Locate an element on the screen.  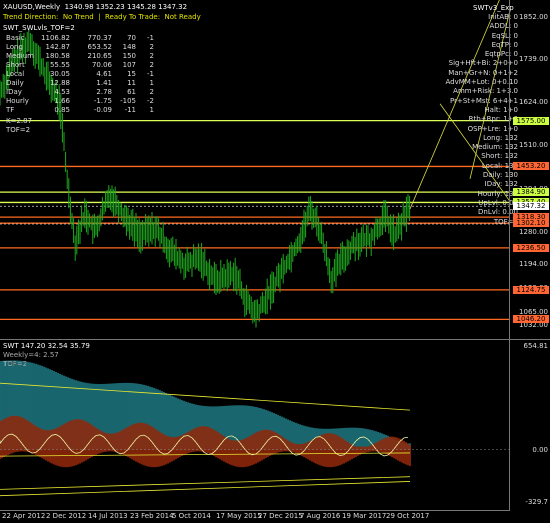
price-level-tag: 1124.75 is located at coordinates (531, 289).